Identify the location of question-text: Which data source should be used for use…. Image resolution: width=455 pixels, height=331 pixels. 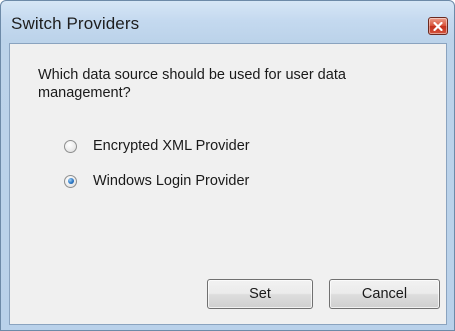
(192, 84).